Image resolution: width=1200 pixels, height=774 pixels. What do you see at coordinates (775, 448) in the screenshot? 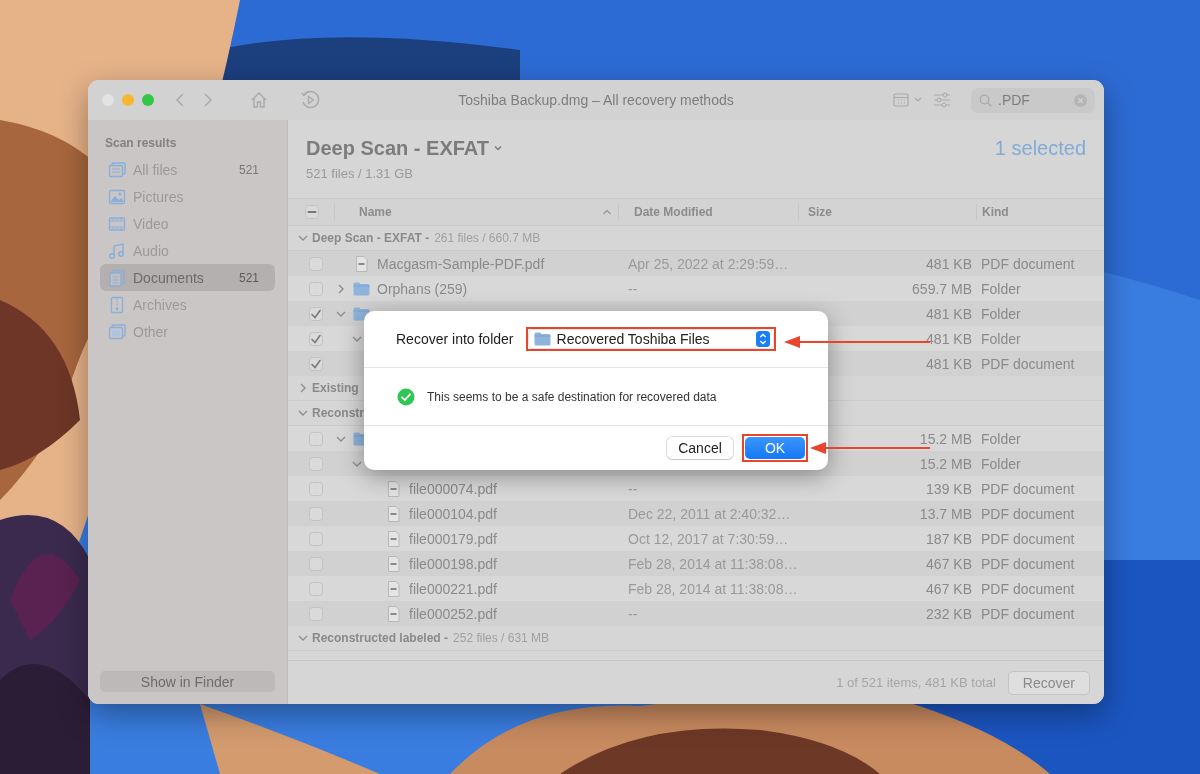
I see `dialog-button: OK` at bounding box center [775, 448].